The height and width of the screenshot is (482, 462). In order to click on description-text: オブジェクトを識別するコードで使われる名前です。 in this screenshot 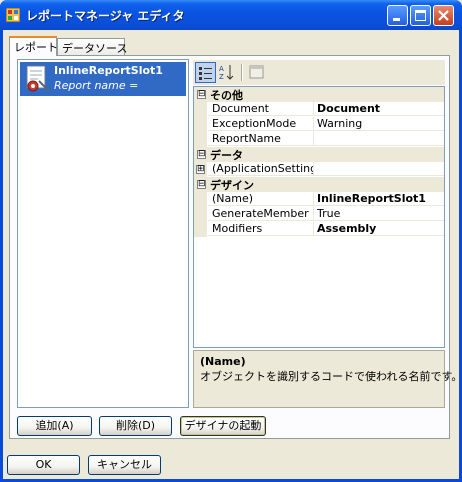, I will do `click(331, 376)`.